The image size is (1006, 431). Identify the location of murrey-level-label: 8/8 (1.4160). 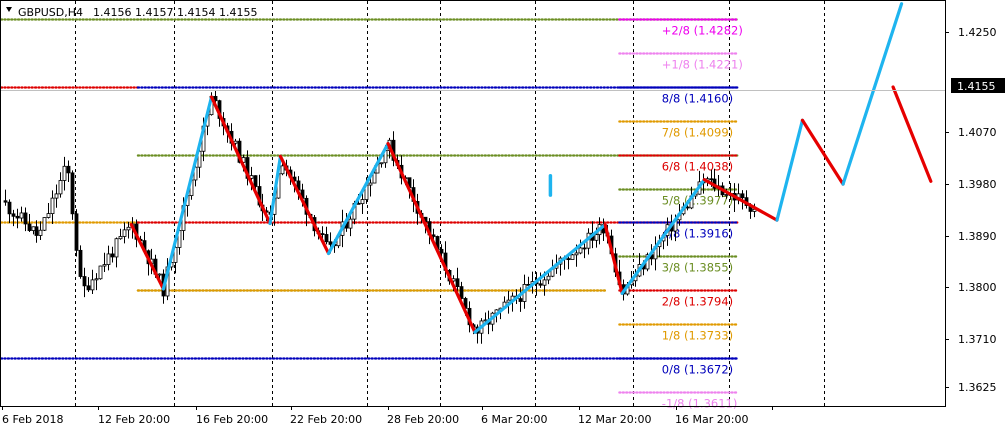
(697, 99).